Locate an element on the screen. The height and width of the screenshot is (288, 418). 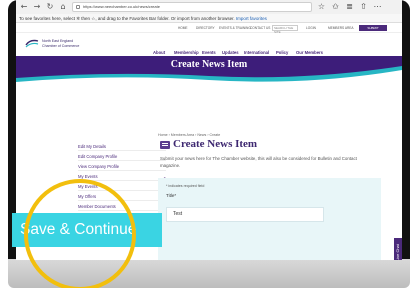
chamber-logo-icon is located at coordinates (32, 43).